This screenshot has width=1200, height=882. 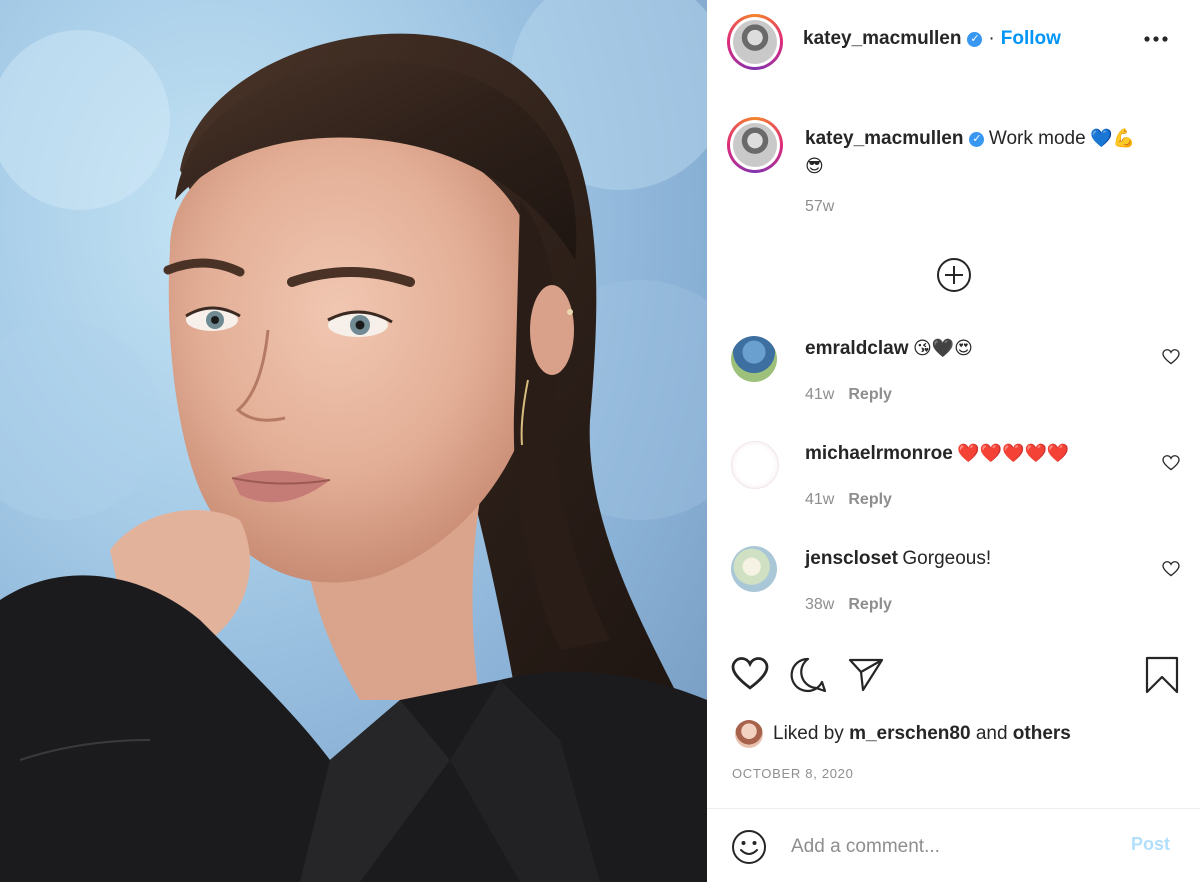 What do you see at coordinates (909, 733) in the screenshot?
I see `likes-user: m_erschen80` at bounding box center [909, 733].